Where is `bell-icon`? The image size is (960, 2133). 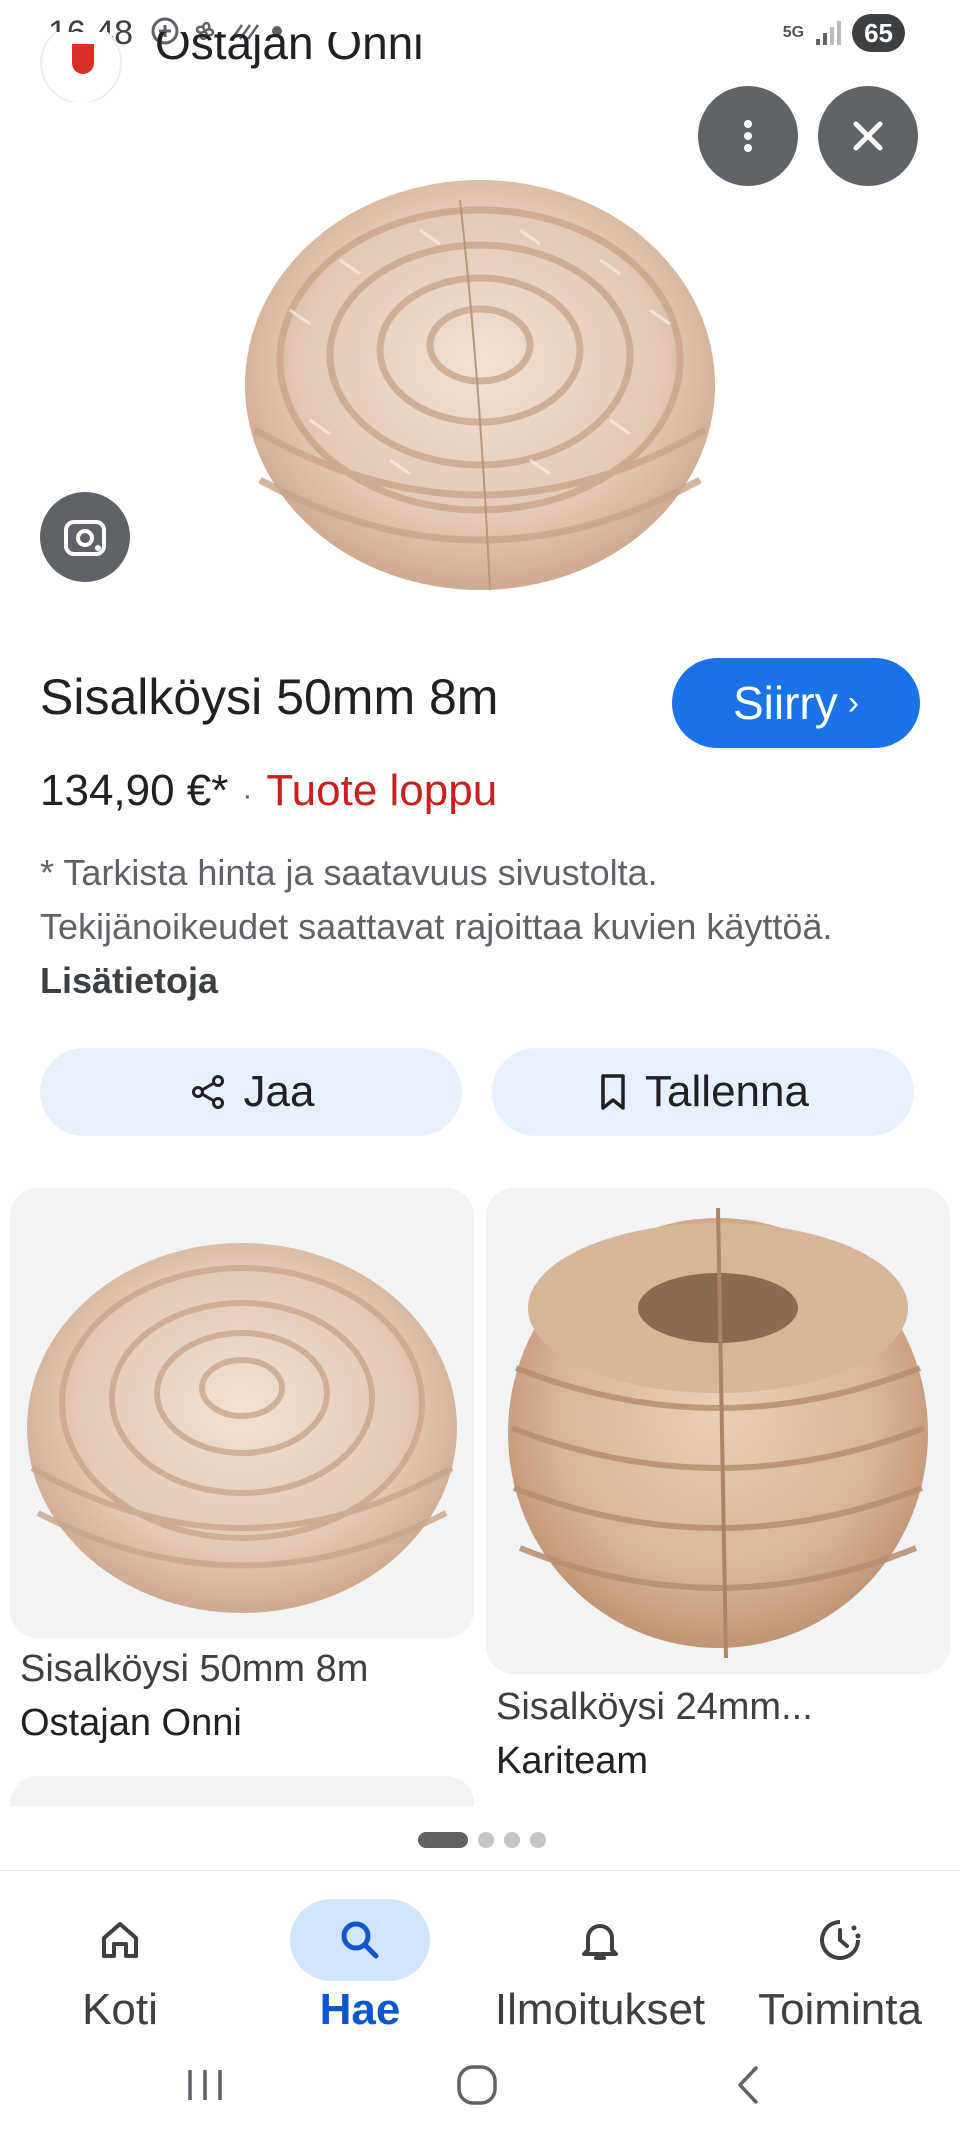
bell-icon is located at coordinates (600, 1942).